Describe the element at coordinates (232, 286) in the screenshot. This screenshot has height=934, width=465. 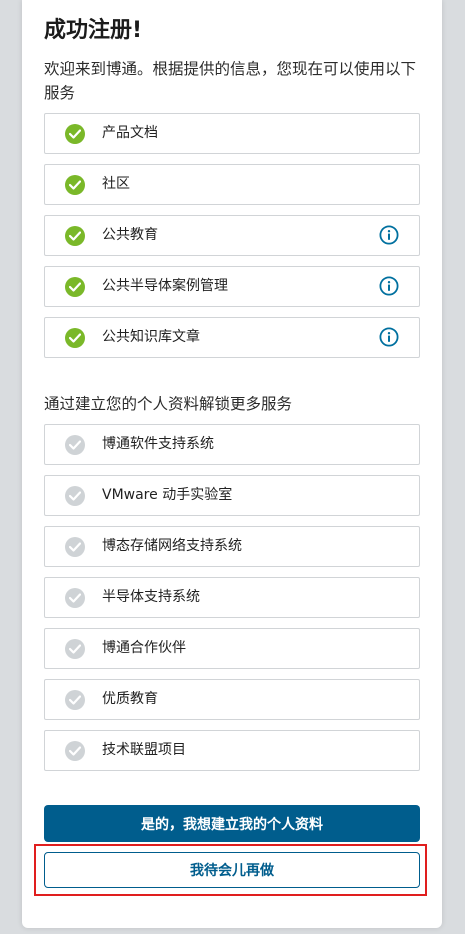
I see `service-item-semiconductor-case-mgmt: 公共半导体案例管理` at that location.